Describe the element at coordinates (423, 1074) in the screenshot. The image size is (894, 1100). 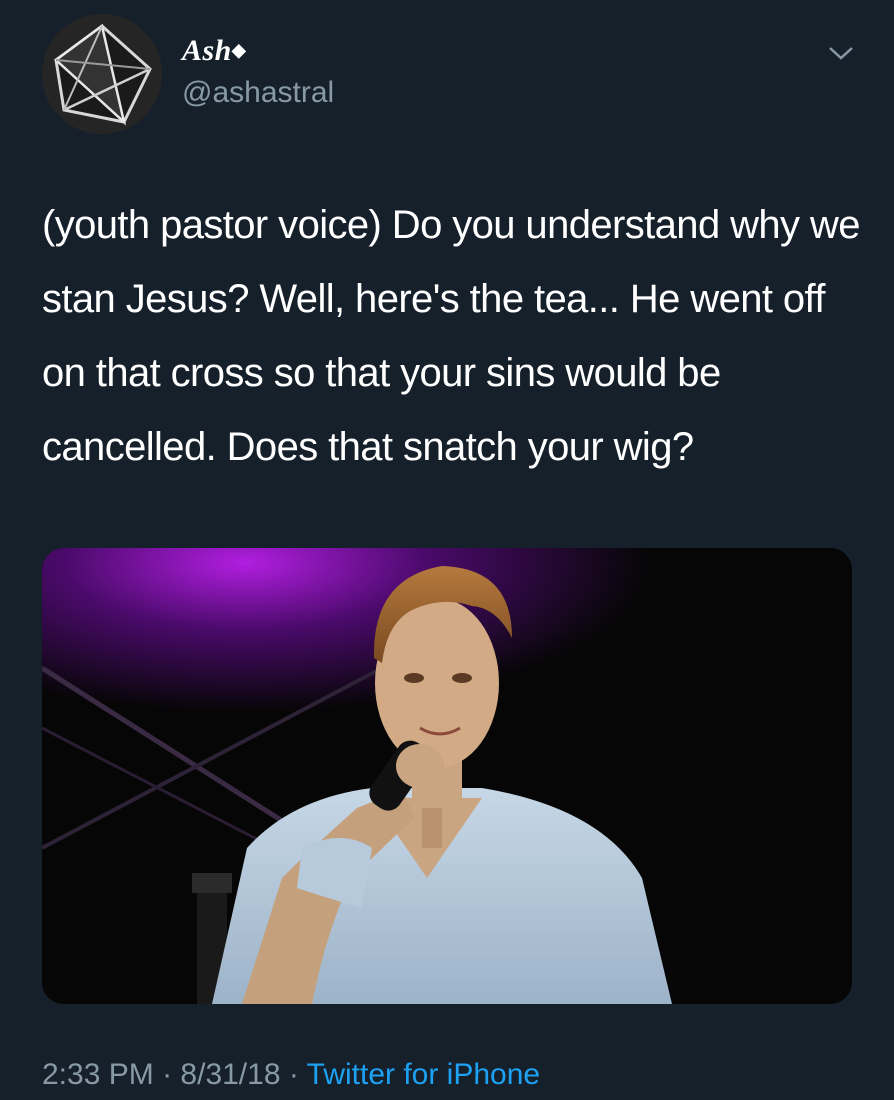
I see `tweet-source-link: Twitter for iPhone` at that location.